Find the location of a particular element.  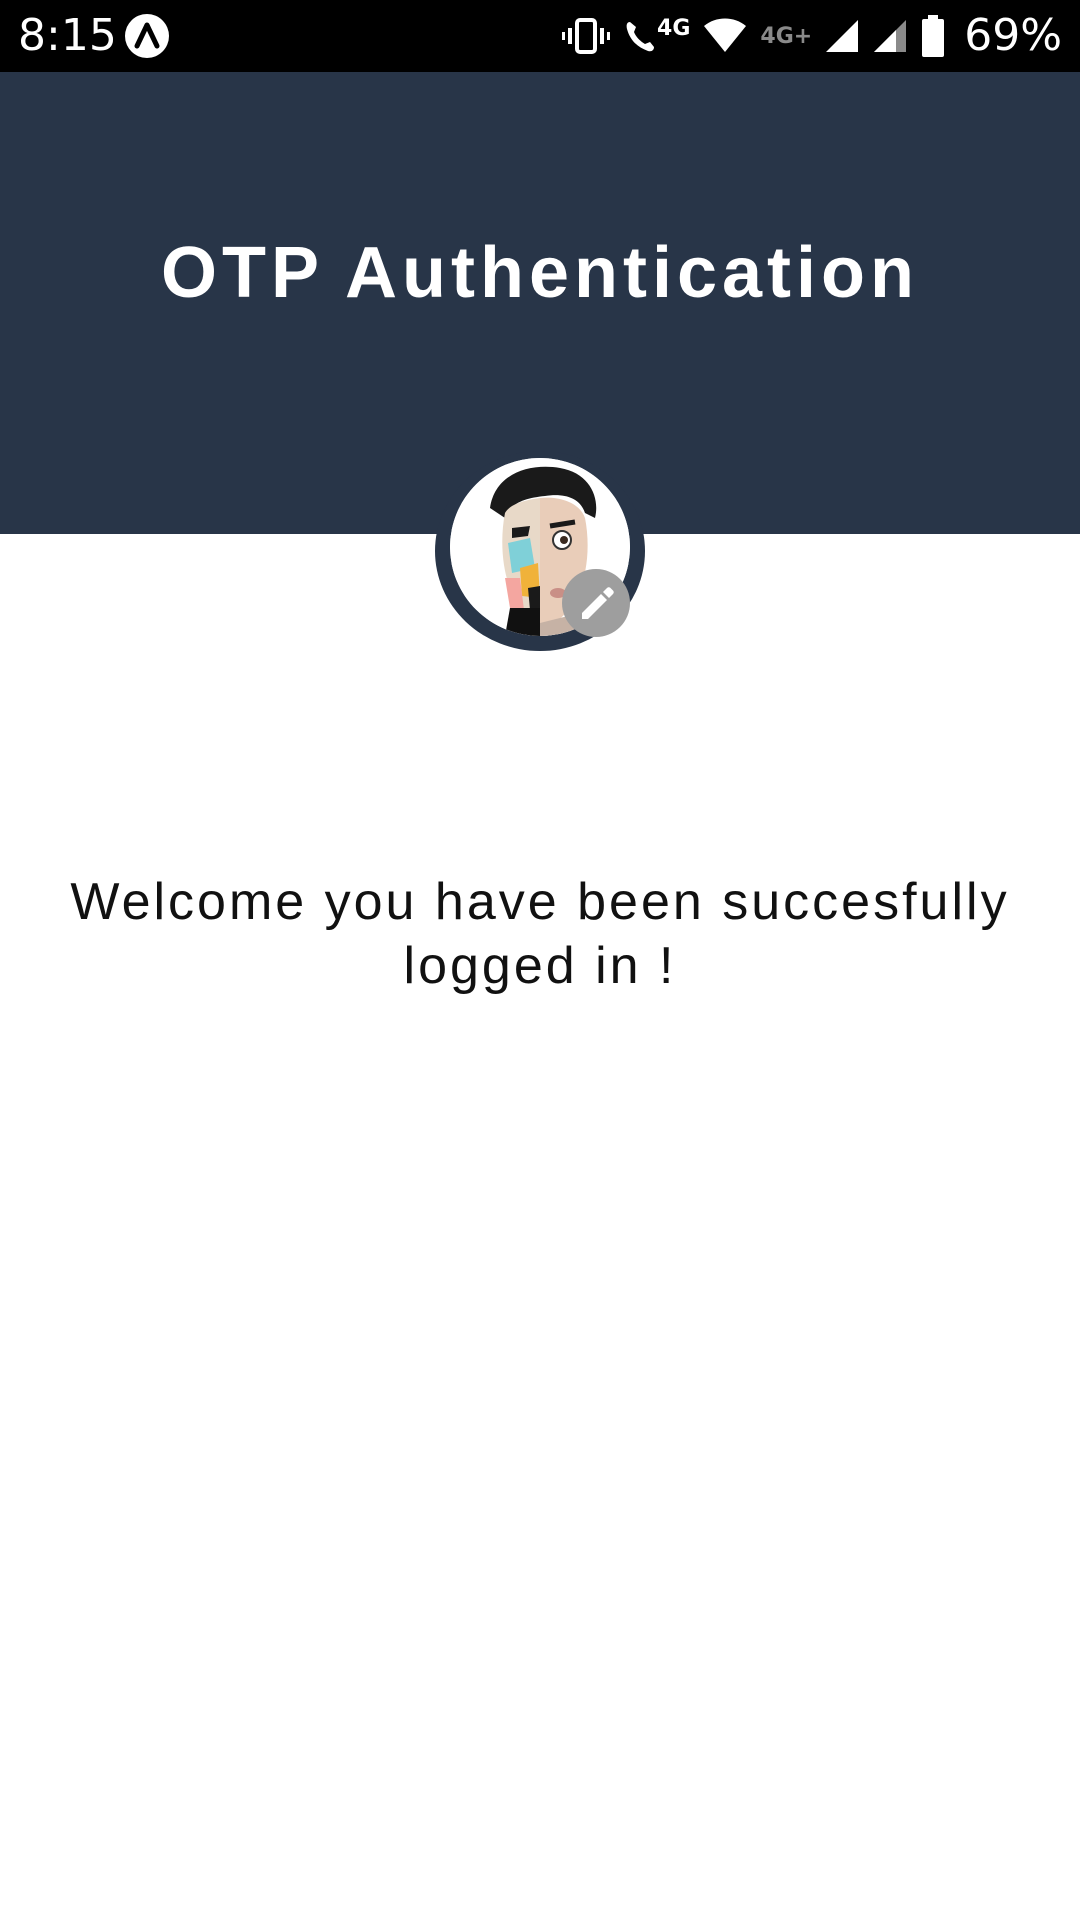

edit-avatar-button is located at coordinates (596, 603).